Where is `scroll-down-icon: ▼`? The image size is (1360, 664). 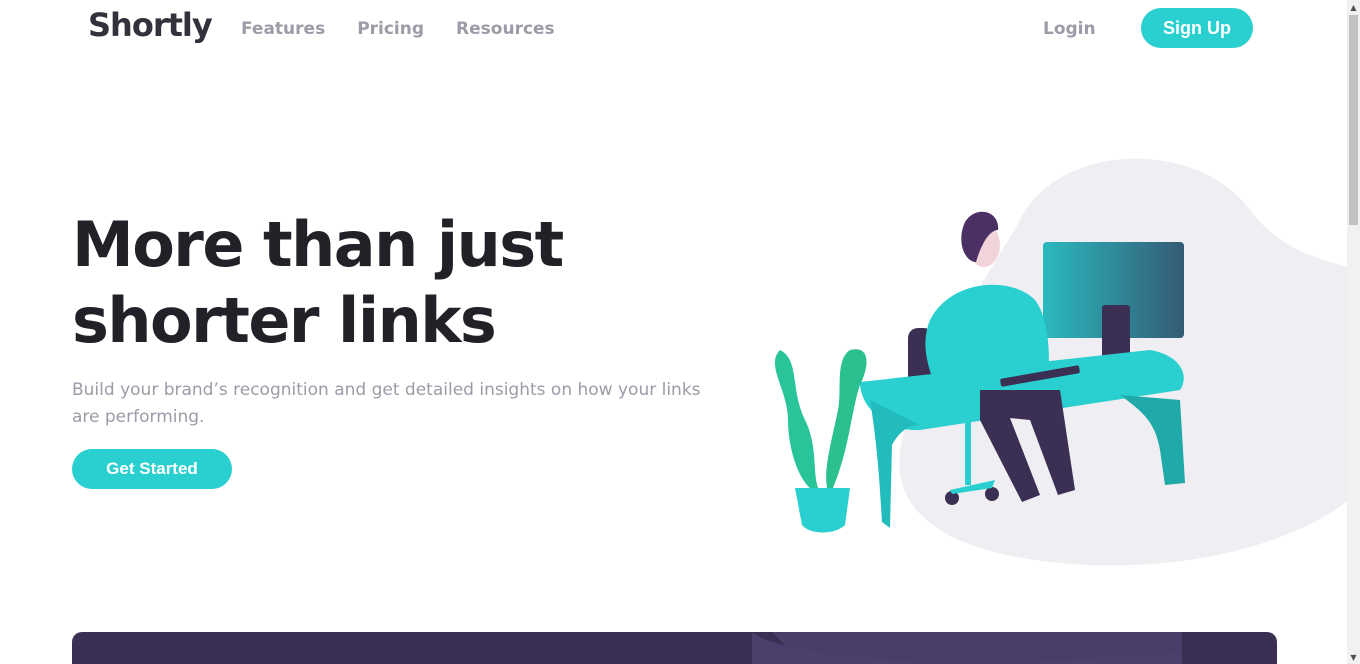
scroll-down-icon: ▼ is located at coordinates (1353, 657).